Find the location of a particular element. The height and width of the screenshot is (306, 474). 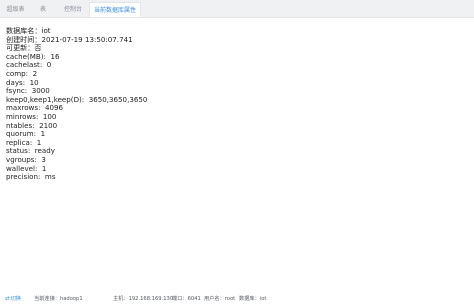

prop-value: 0 is located at coordinates (49, 65).